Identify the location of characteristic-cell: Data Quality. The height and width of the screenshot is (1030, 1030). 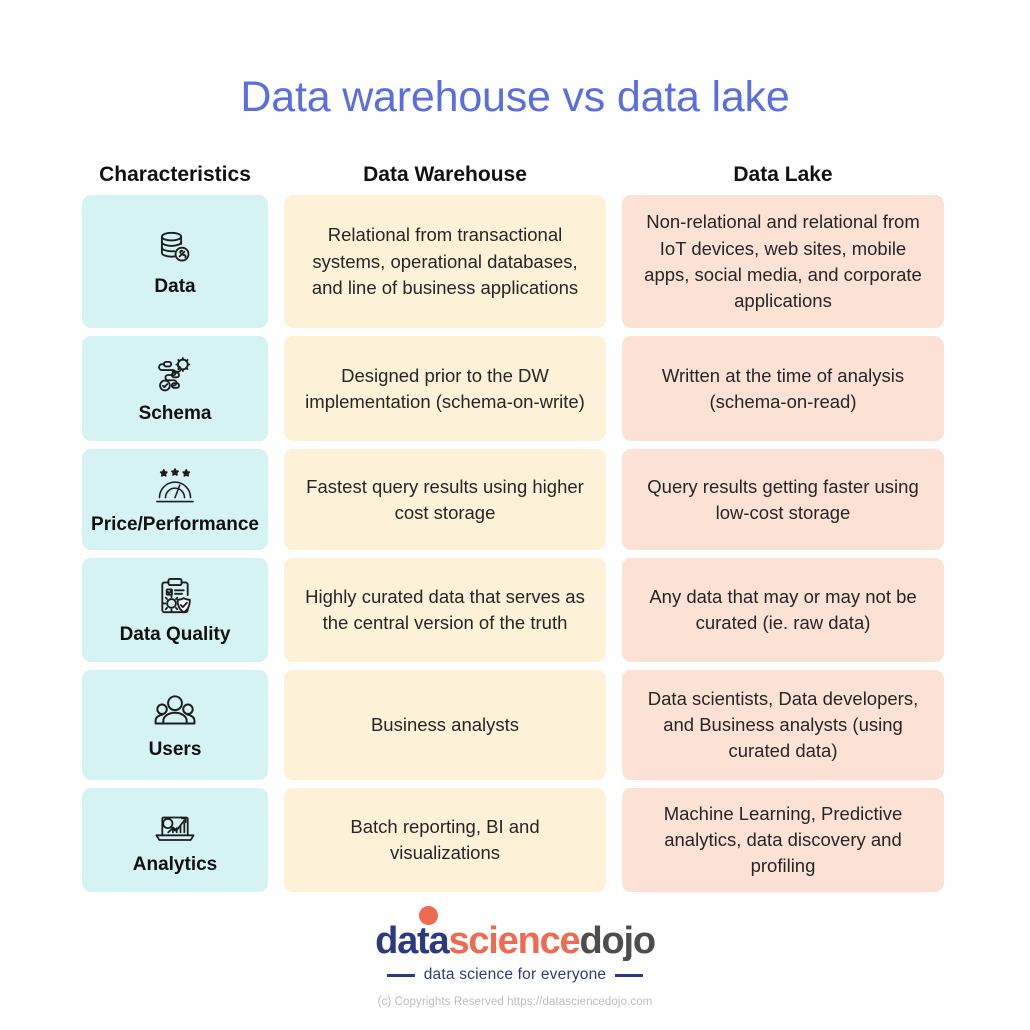
(175, 610).